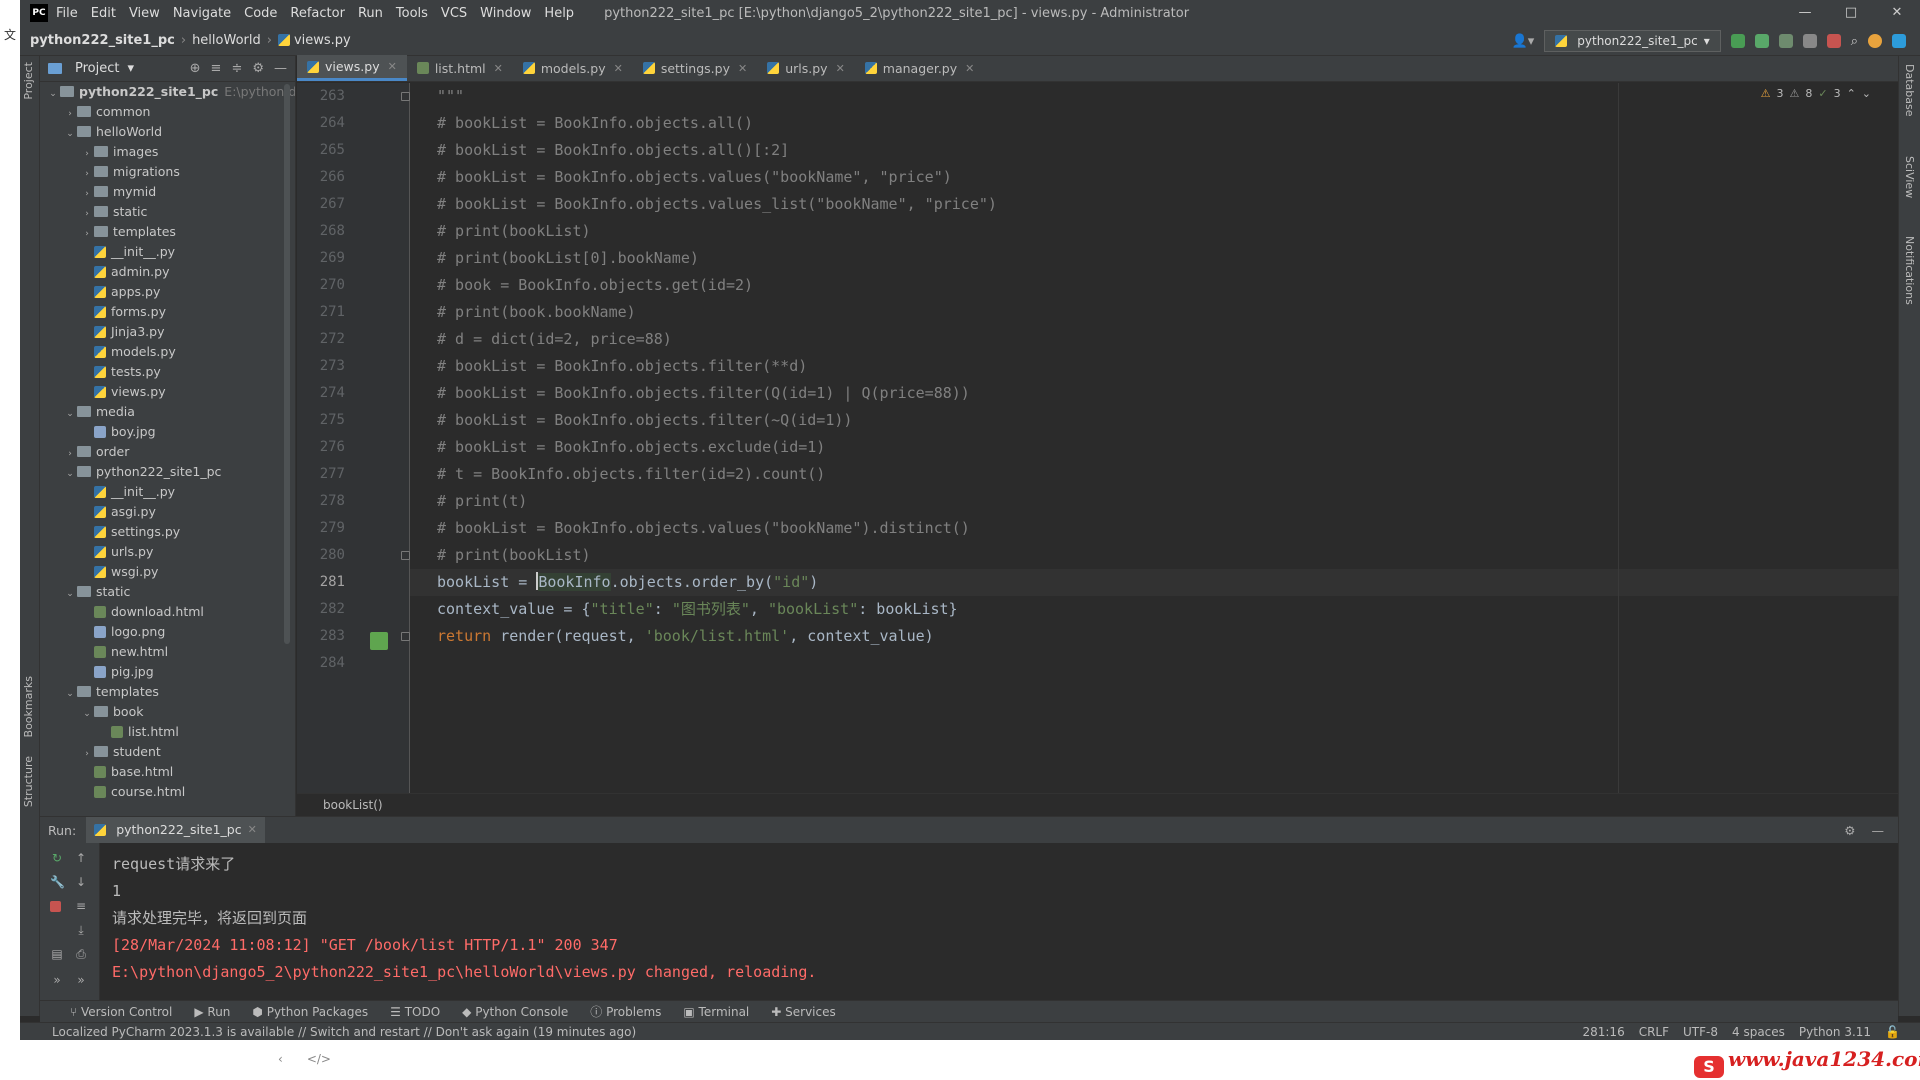 The height and width of the screenshot is (1080, 1920). Describe the element at coordinates (1899, 41) in the screenshot. I see `jetbrains-icon` at that location.